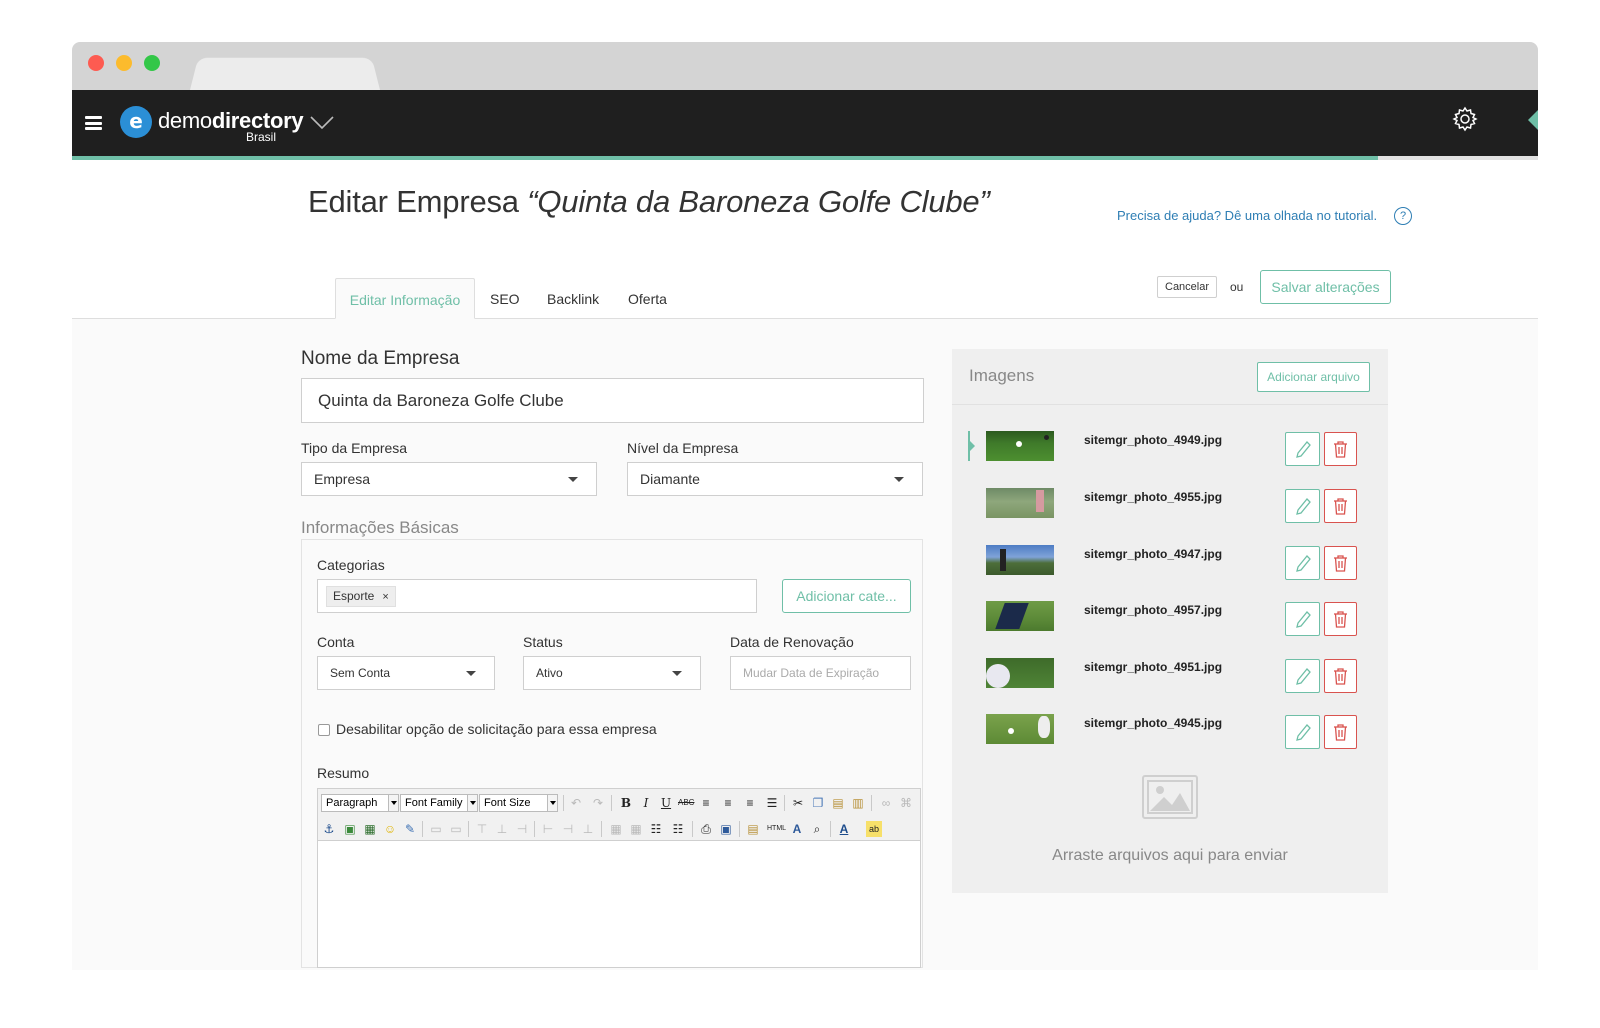 The width and height of the screenshot is (1600, 1028). Describe the element at coordinates (261, 137) in the screenshot. I see `logo-subtitle: Brasil` at that location.